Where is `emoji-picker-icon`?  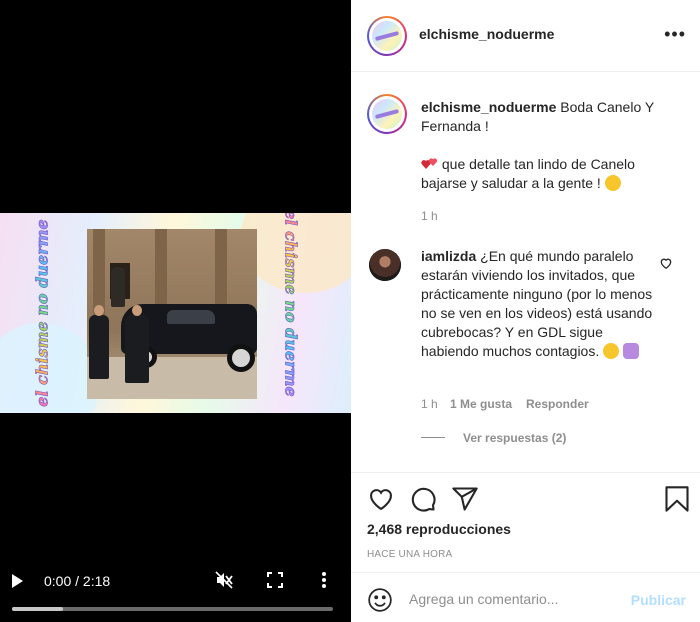
emoji-picker-icon is located at coordinates (380, 600).